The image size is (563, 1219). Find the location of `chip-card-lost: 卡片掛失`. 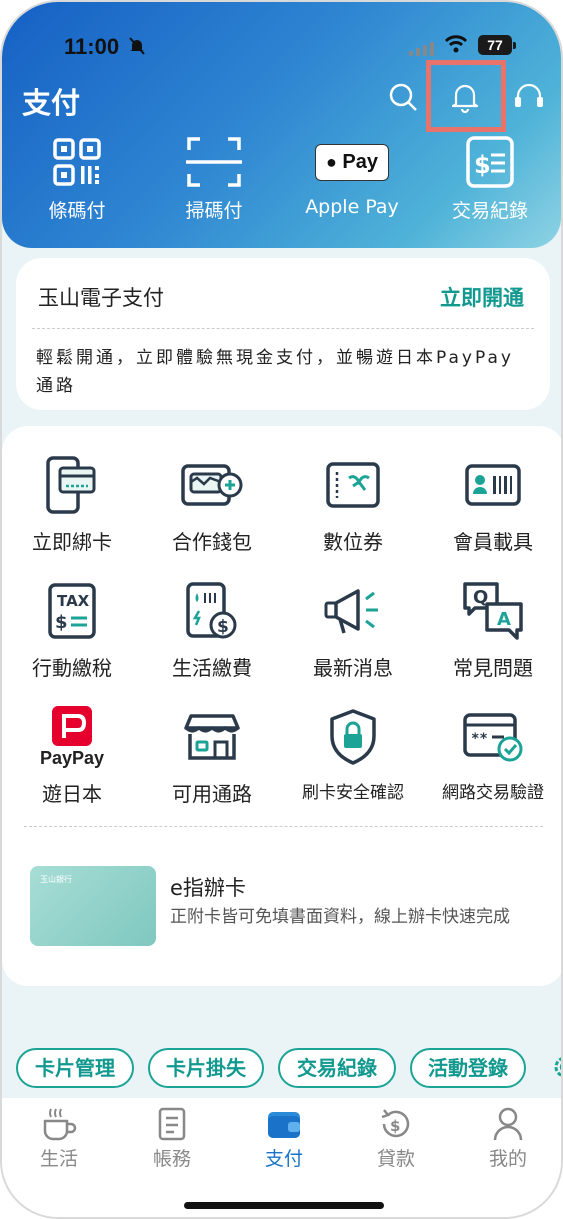

chip-card-lost: 卡片掛失 is located at coordinates (206, 1068).